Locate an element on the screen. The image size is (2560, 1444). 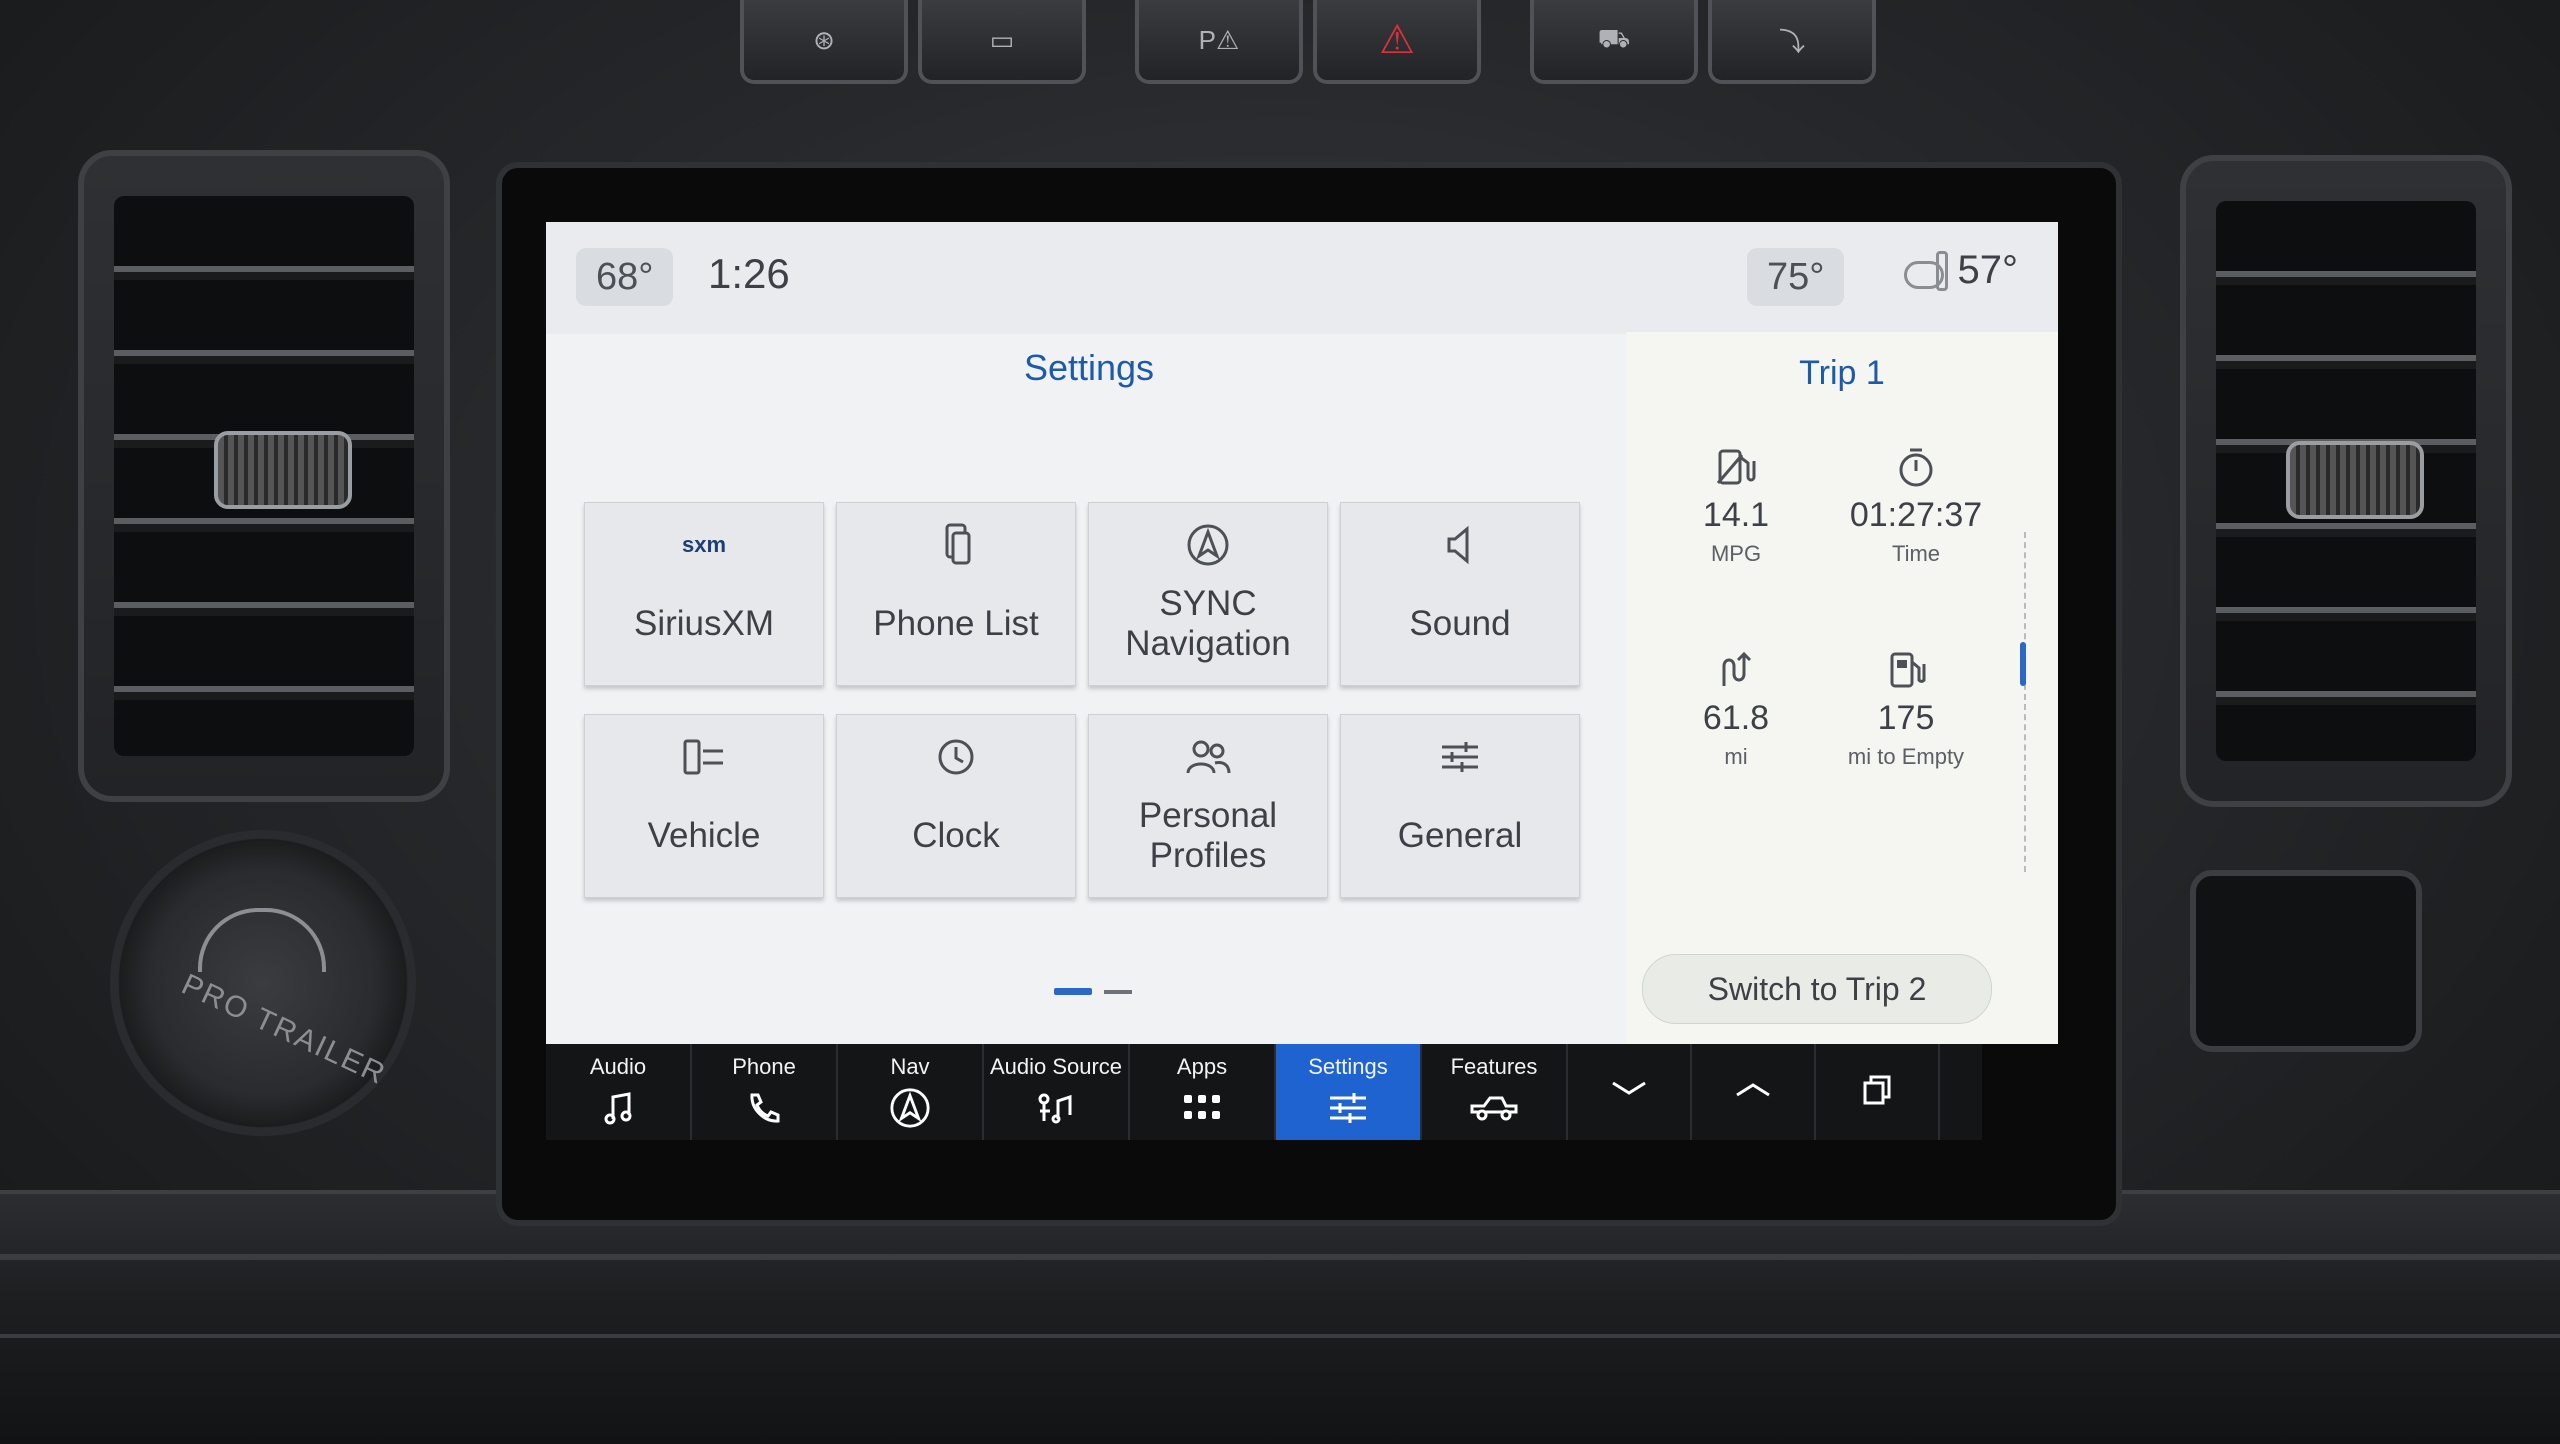
tile-label: Vehicle is located at coordinates (704, 835).